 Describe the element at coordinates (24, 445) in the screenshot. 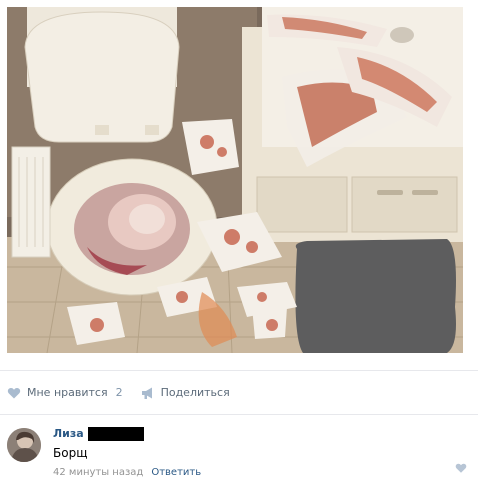

I see `avatar` at that location.